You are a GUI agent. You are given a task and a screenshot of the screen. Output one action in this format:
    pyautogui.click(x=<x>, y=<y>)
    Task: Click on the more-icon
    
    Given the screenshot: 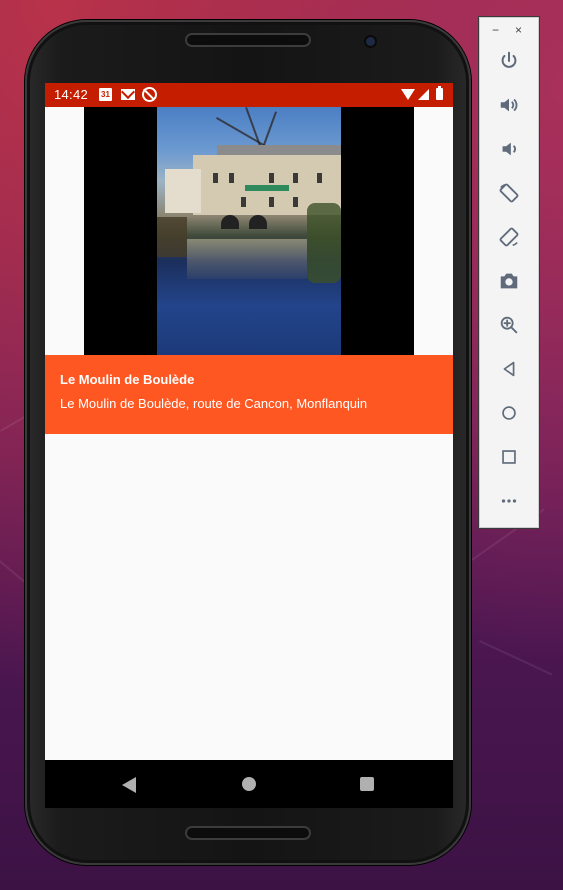 What is the action you would take?
    pyautogui.click(x=509, y=501)
    